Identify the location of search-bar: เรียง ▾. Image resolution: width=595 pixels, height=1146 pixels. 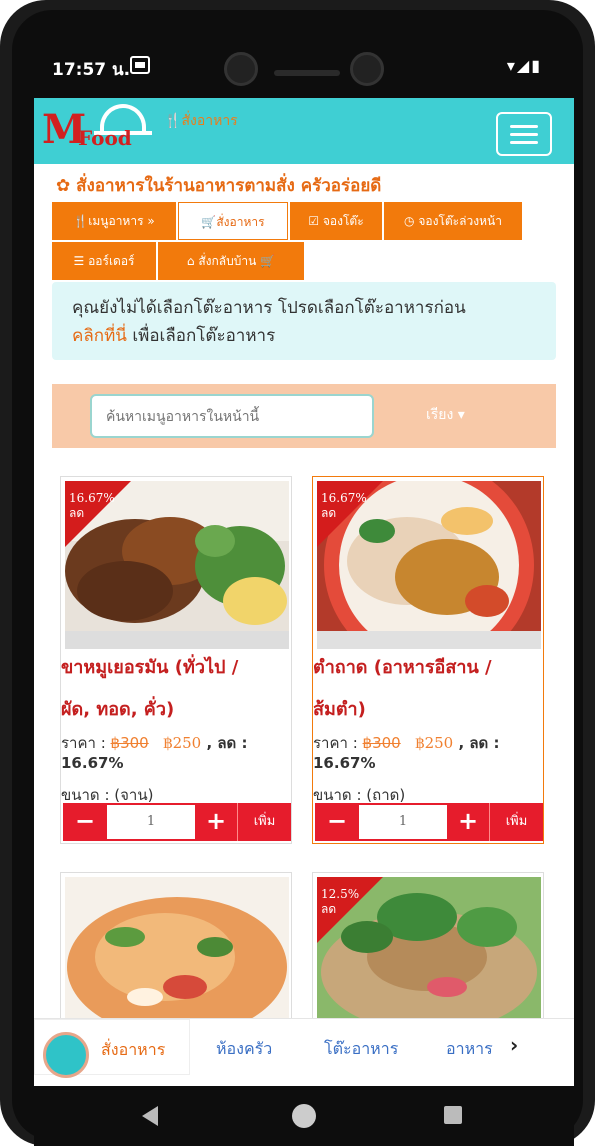
(304, 416).